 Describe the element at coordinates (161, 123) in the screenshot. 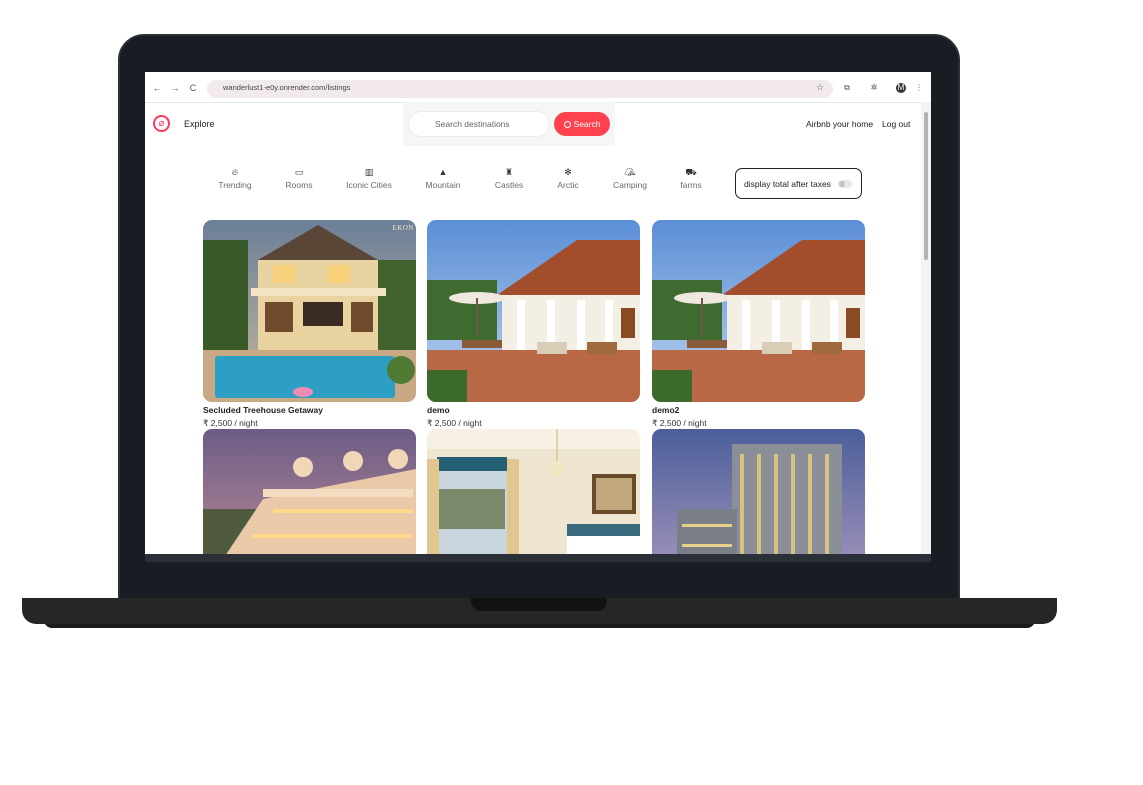

I see `compass-logo-icon: ⌀` at that location.